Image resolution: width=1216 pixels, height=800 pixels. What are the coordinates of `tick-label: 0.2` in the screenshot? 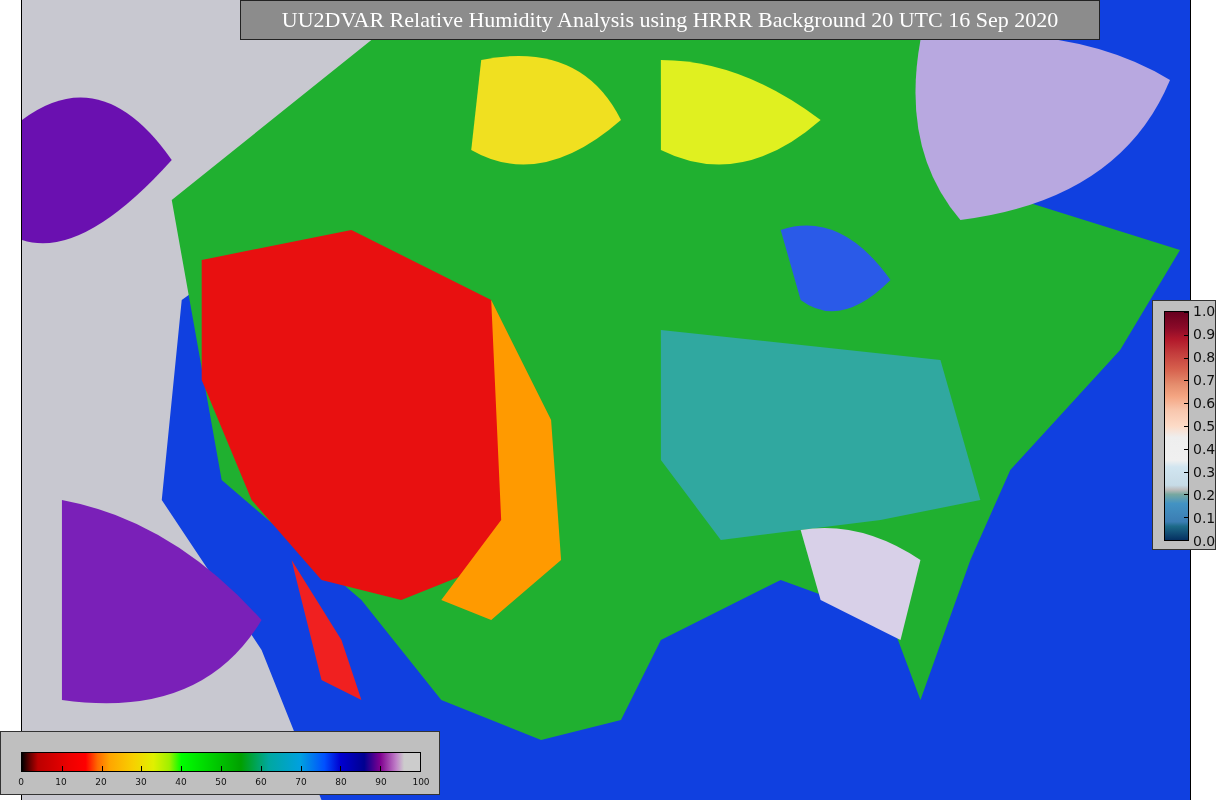 It's located at (1204, 495).